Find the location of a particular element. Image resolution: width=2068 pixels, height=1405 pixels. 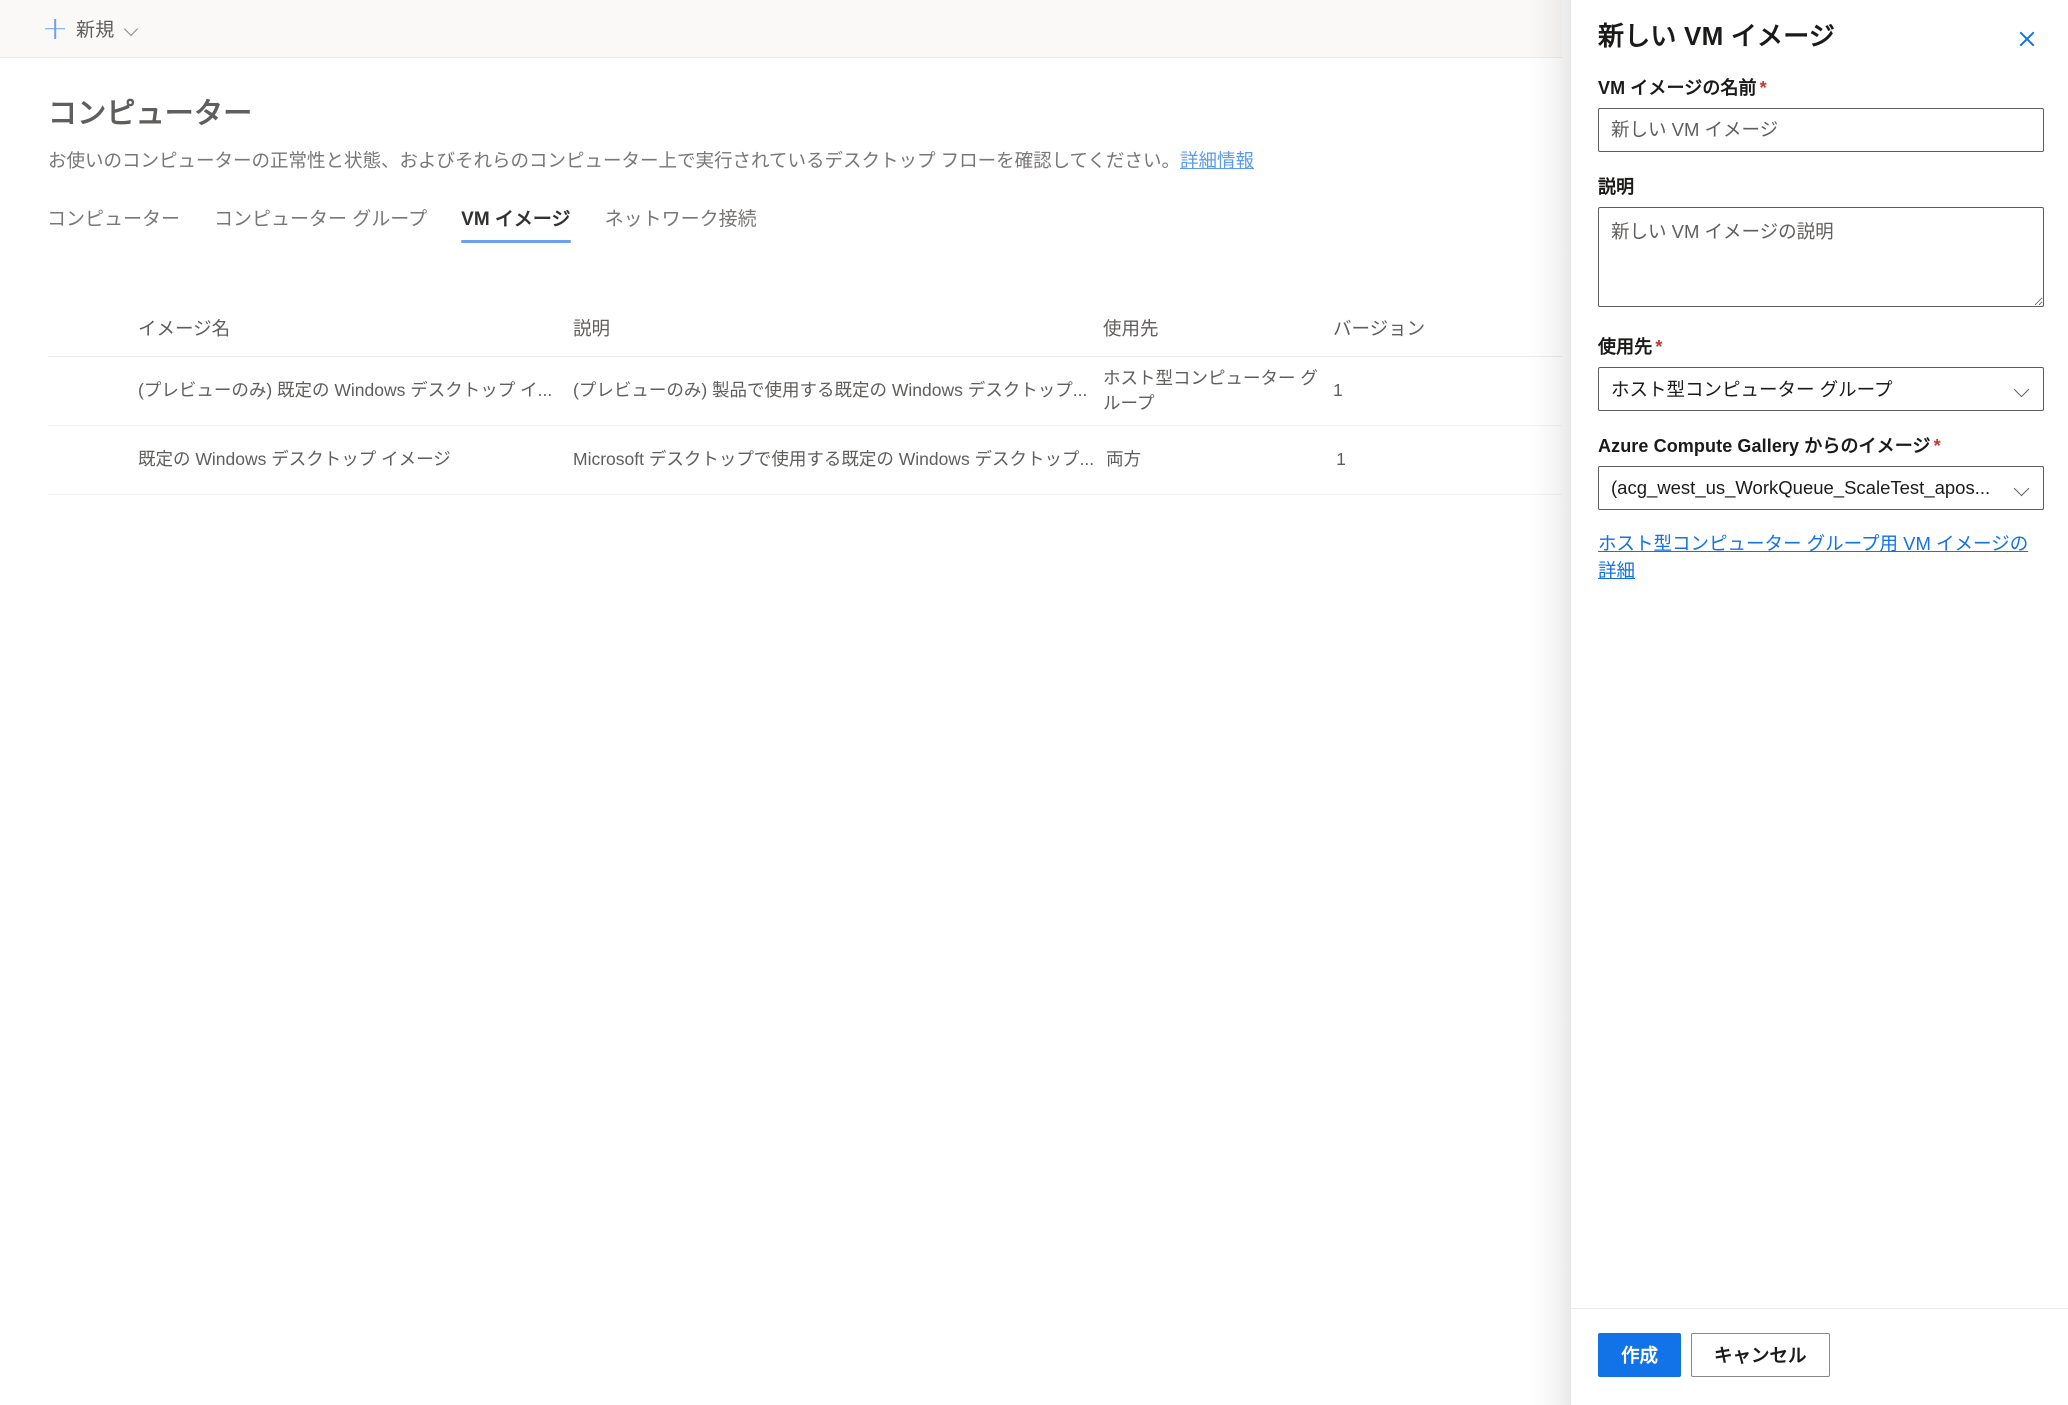

panel-body: VM イメージの名前* 説明 使用先* ホスト型コンピューター グループ is located at coordinates (1819, 320).